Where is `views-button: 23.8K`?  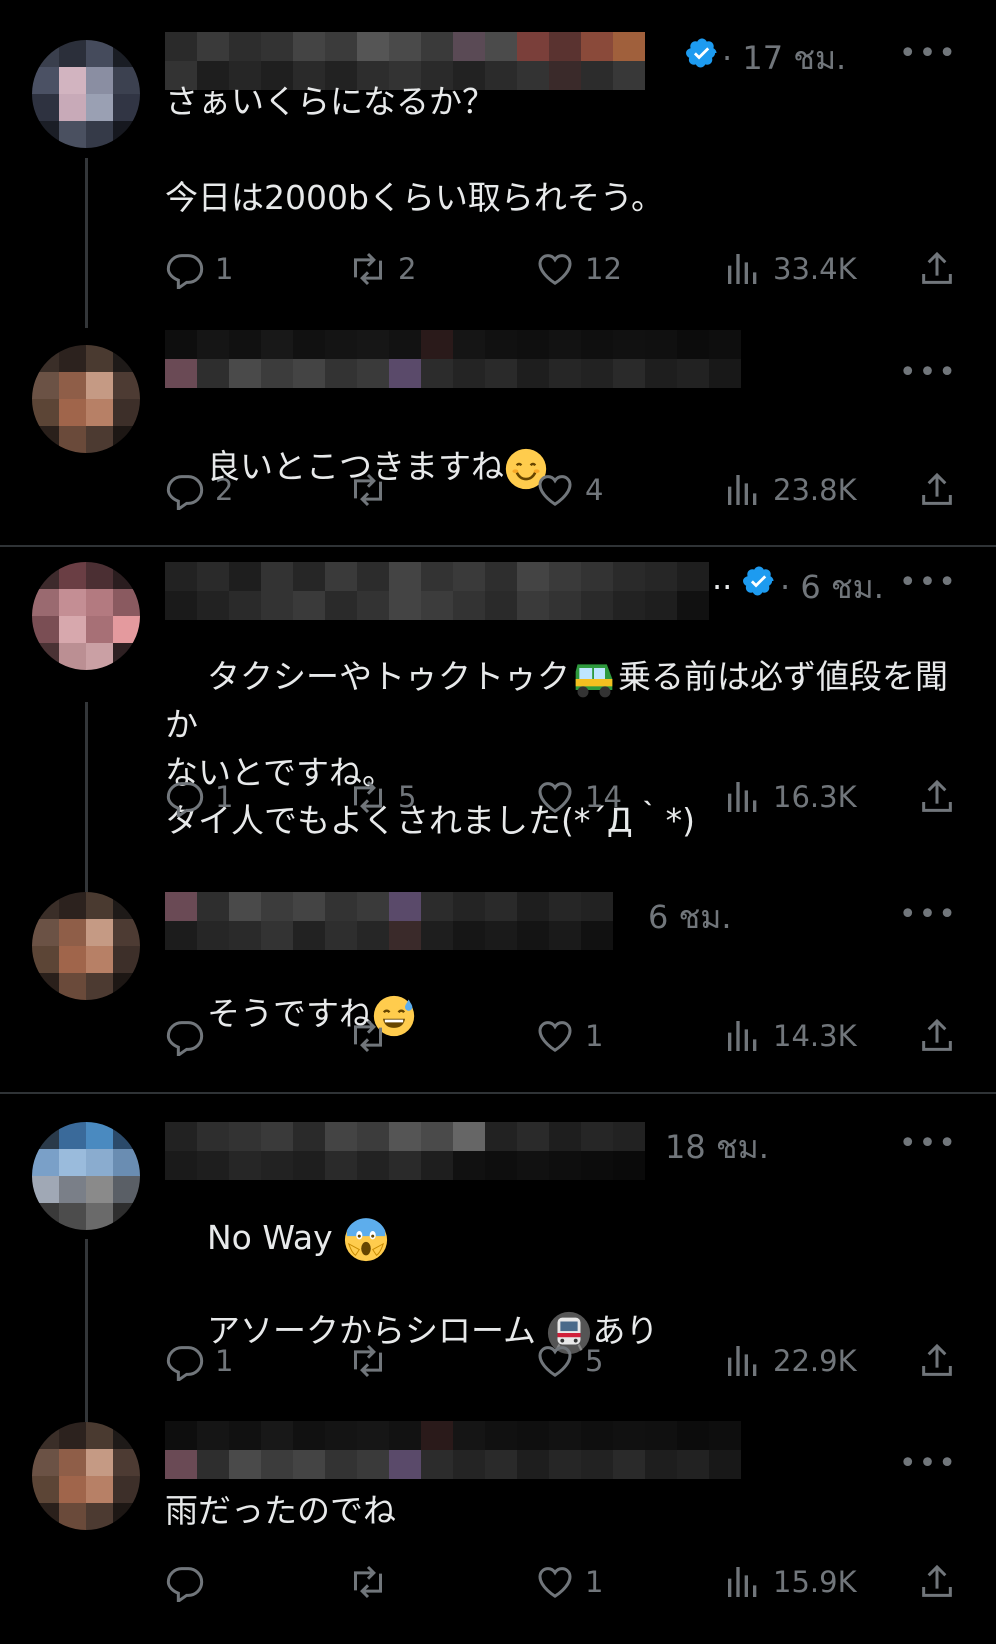
views-button: 23.8K is located at coordinates (790, 490).